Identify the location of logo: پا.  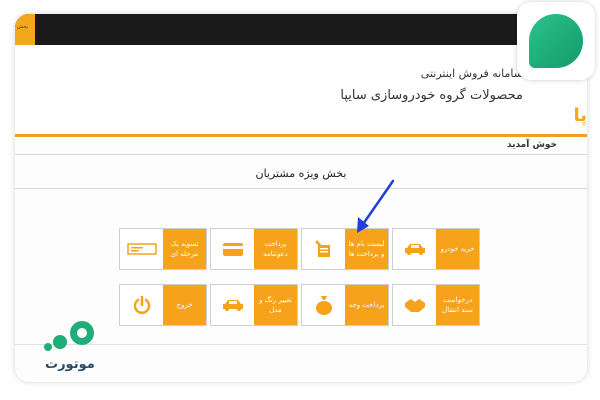
(580, 115).